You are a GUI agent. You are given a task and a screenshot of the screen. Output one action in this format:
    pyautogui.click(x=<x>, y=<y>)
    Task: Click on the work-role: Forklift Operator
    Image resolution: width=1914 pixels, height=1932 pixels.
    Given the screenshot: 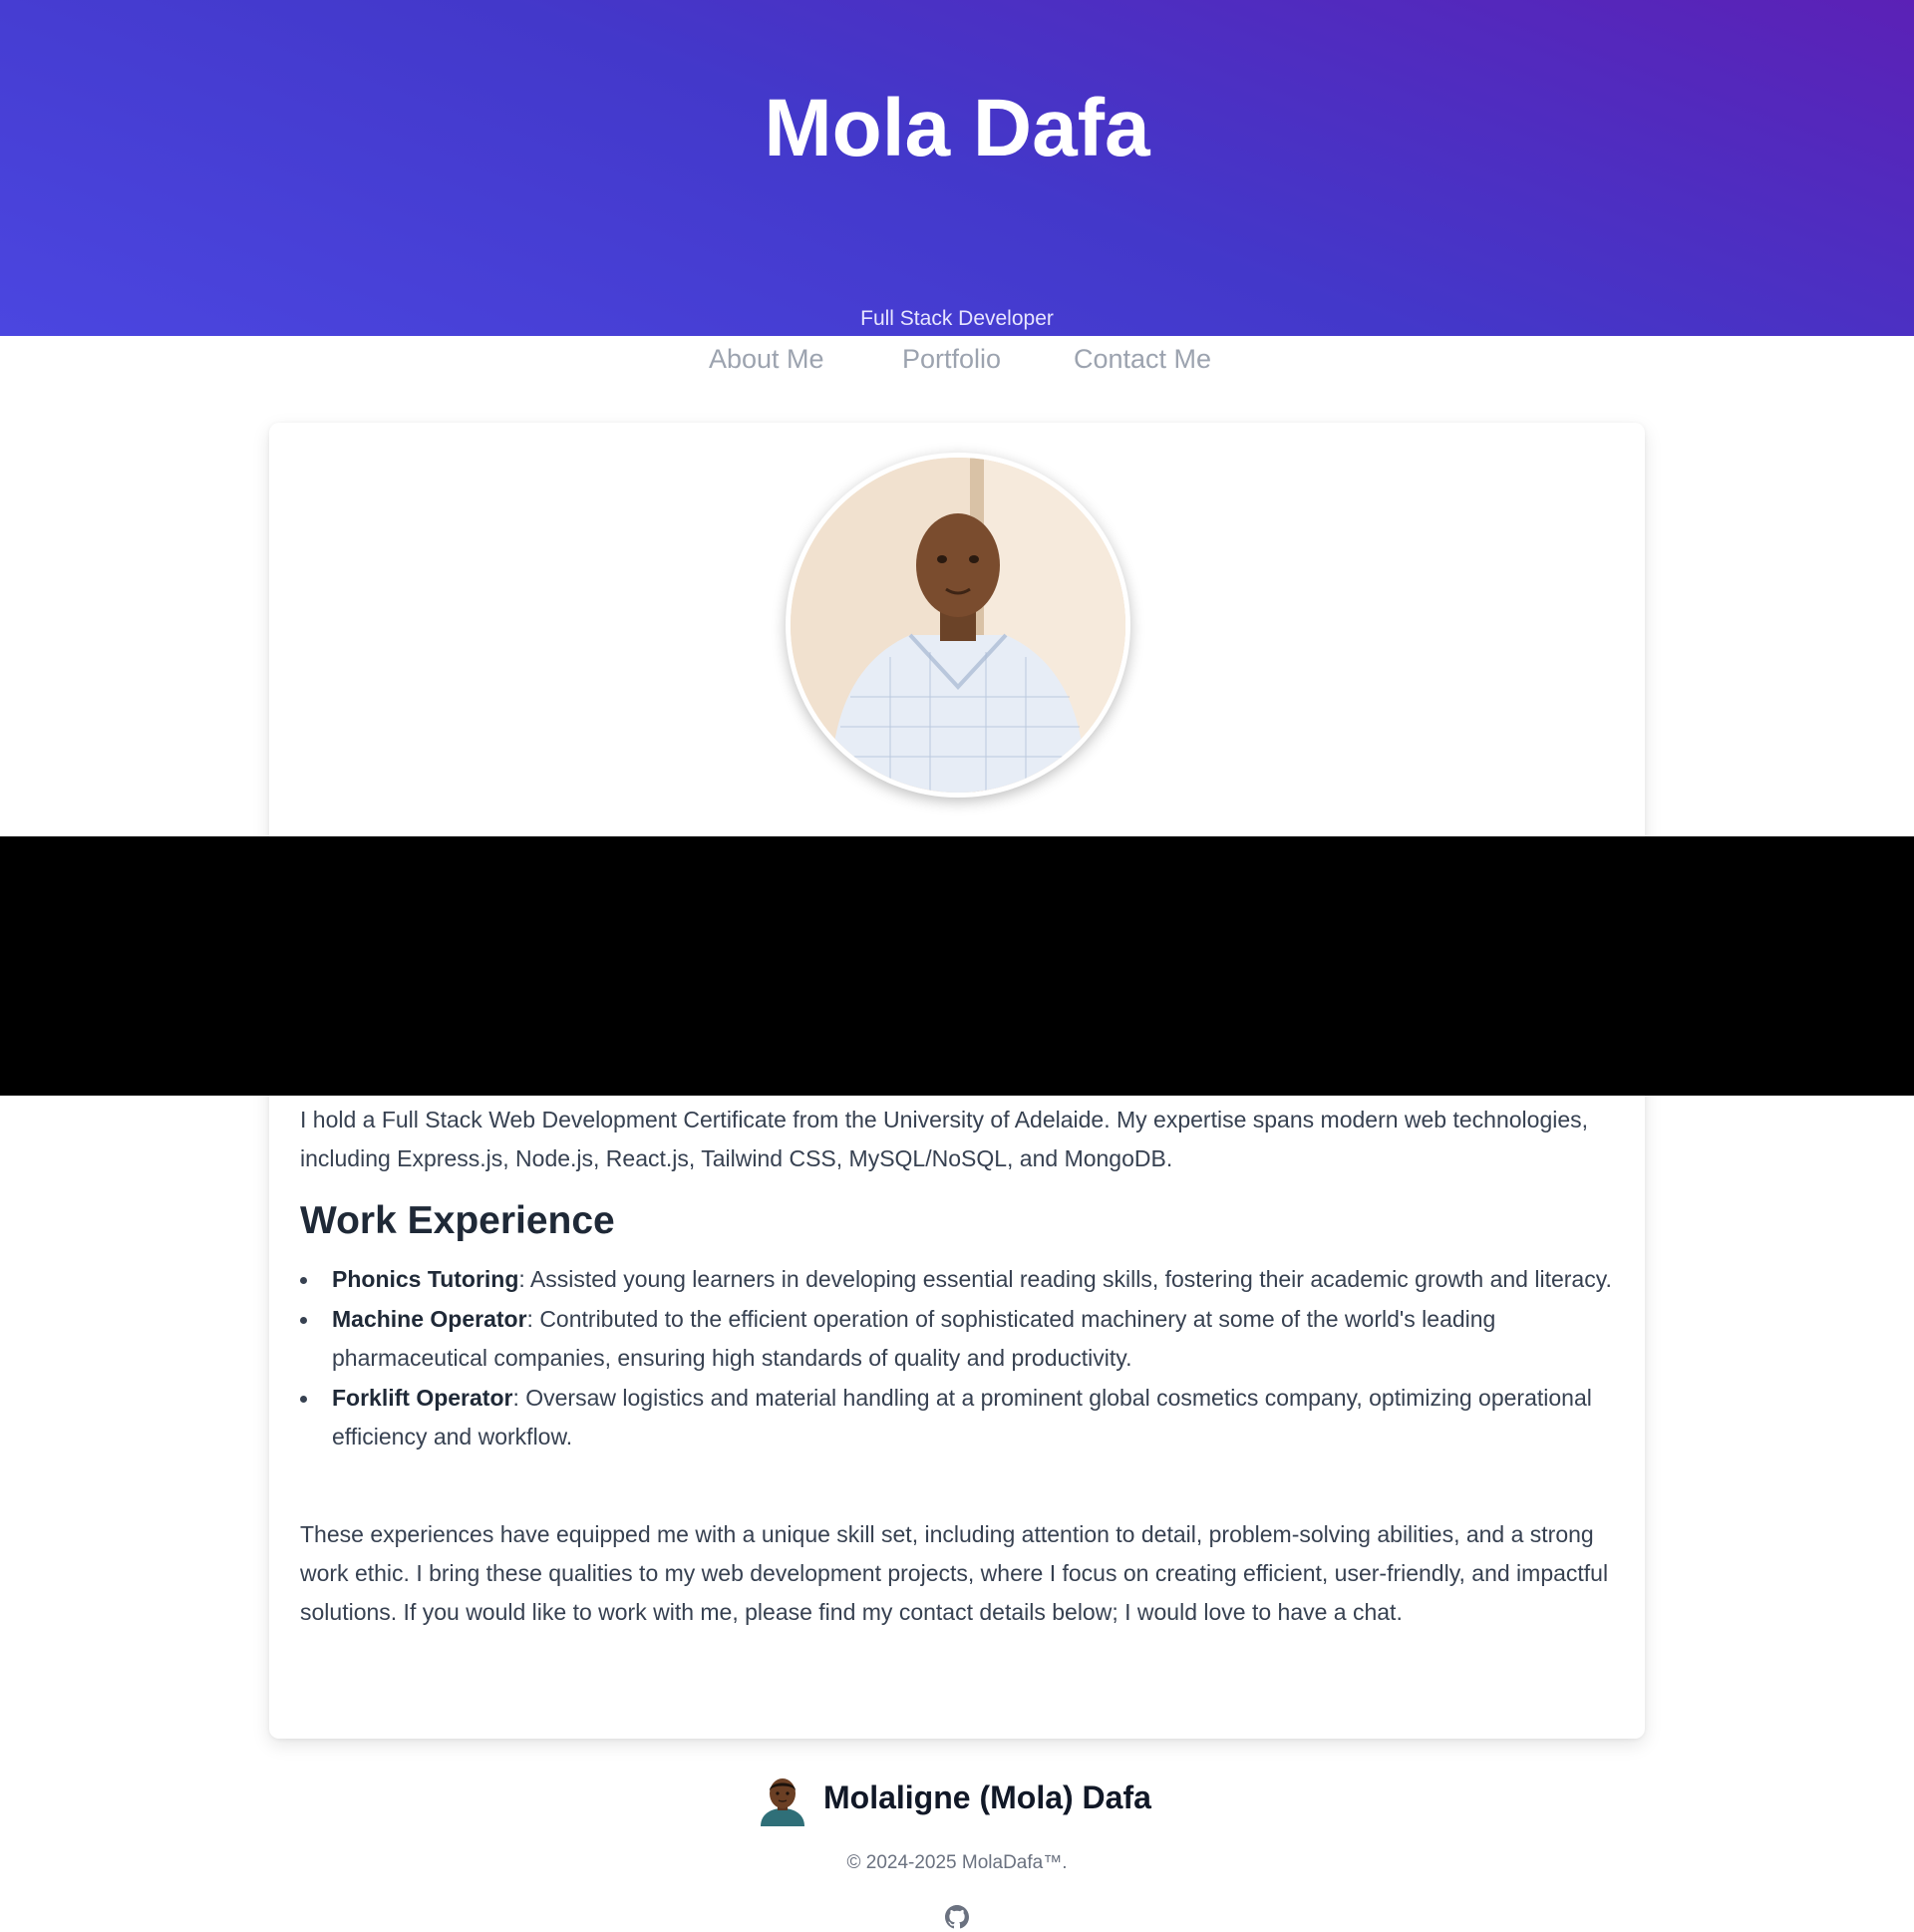 What is the action you would take?
    pyautogui.click(x=422, y=1398)
    